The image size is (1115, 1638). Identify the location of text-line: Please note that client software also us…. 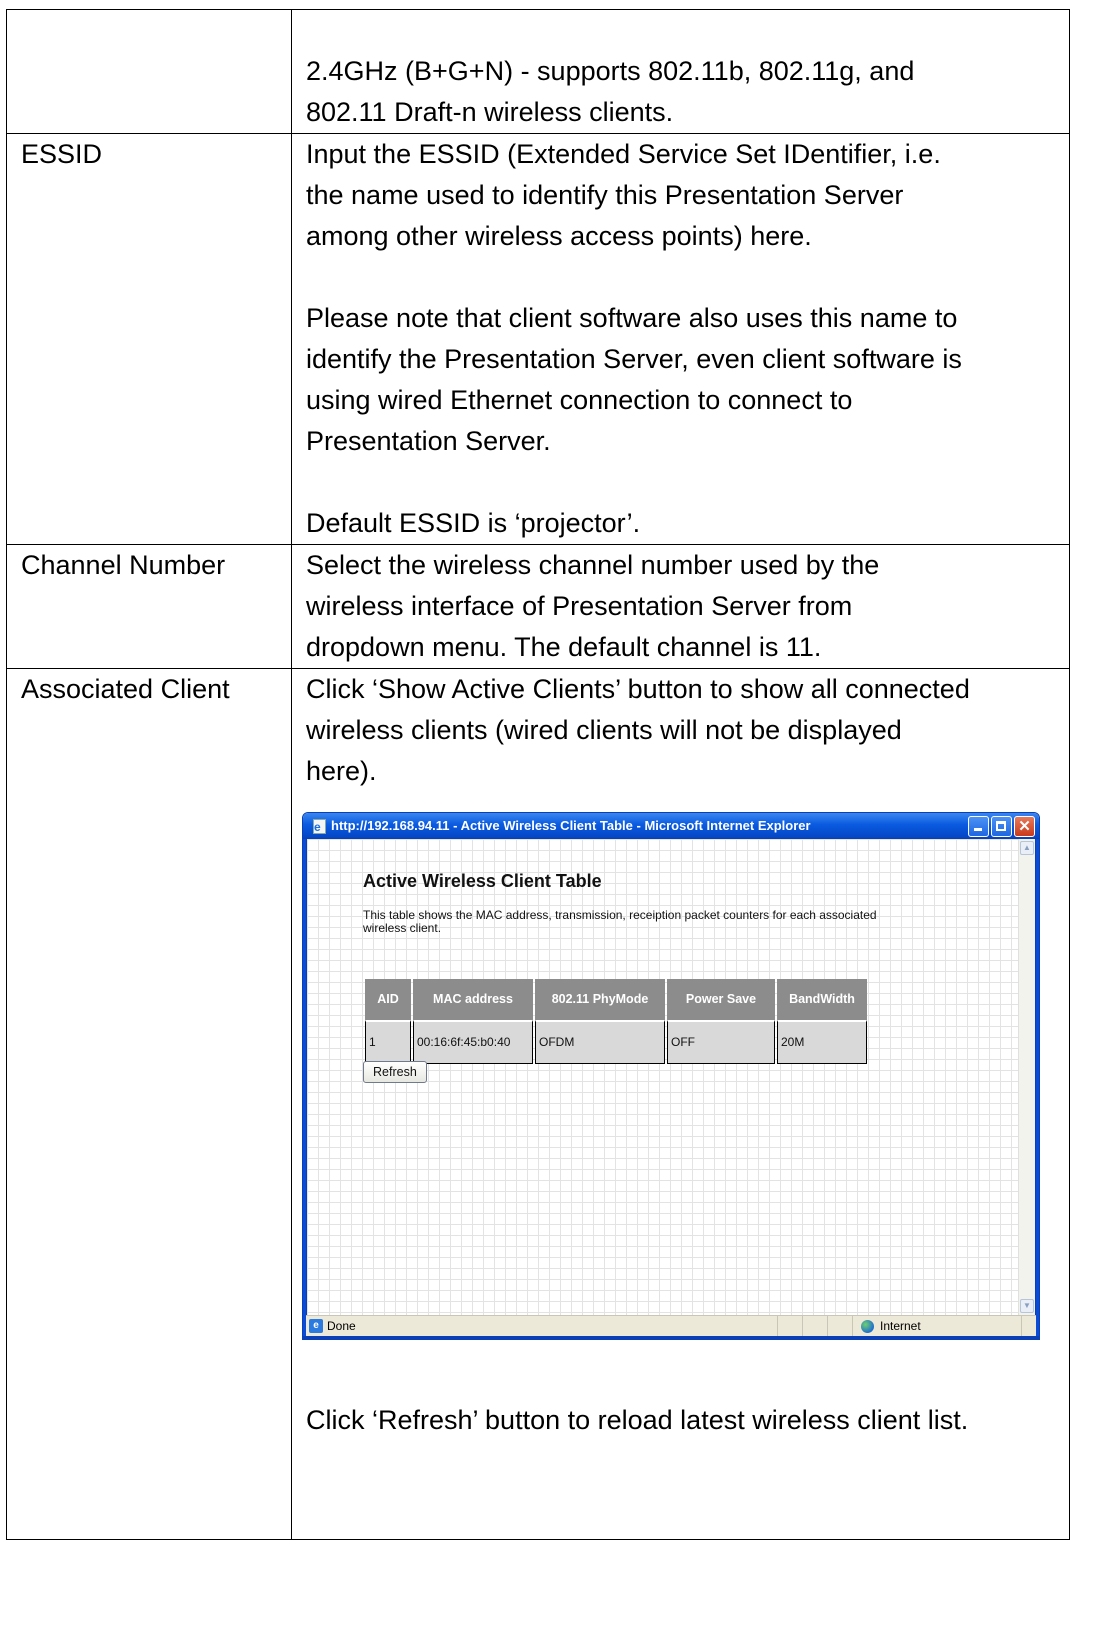
(632, 318).